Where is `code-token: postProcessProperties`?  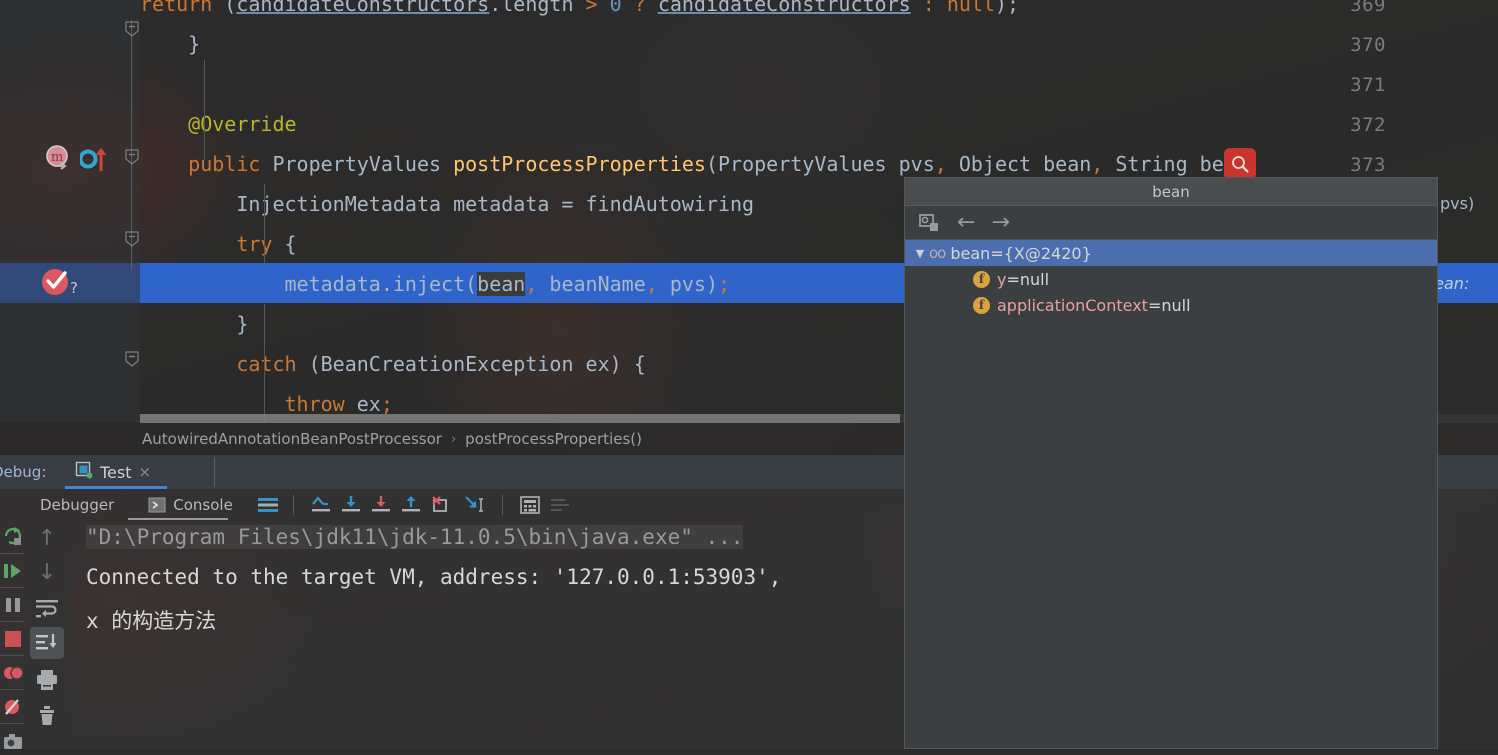 code-token: postProcessProperties is located at coordinates (579, 164).